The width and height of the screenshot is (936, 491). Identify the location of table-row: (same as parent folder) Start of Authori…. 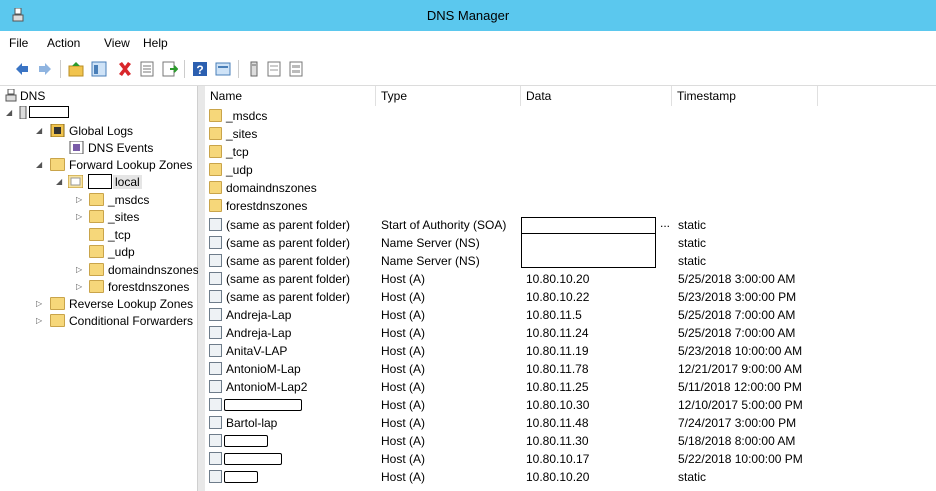
(570, 225).